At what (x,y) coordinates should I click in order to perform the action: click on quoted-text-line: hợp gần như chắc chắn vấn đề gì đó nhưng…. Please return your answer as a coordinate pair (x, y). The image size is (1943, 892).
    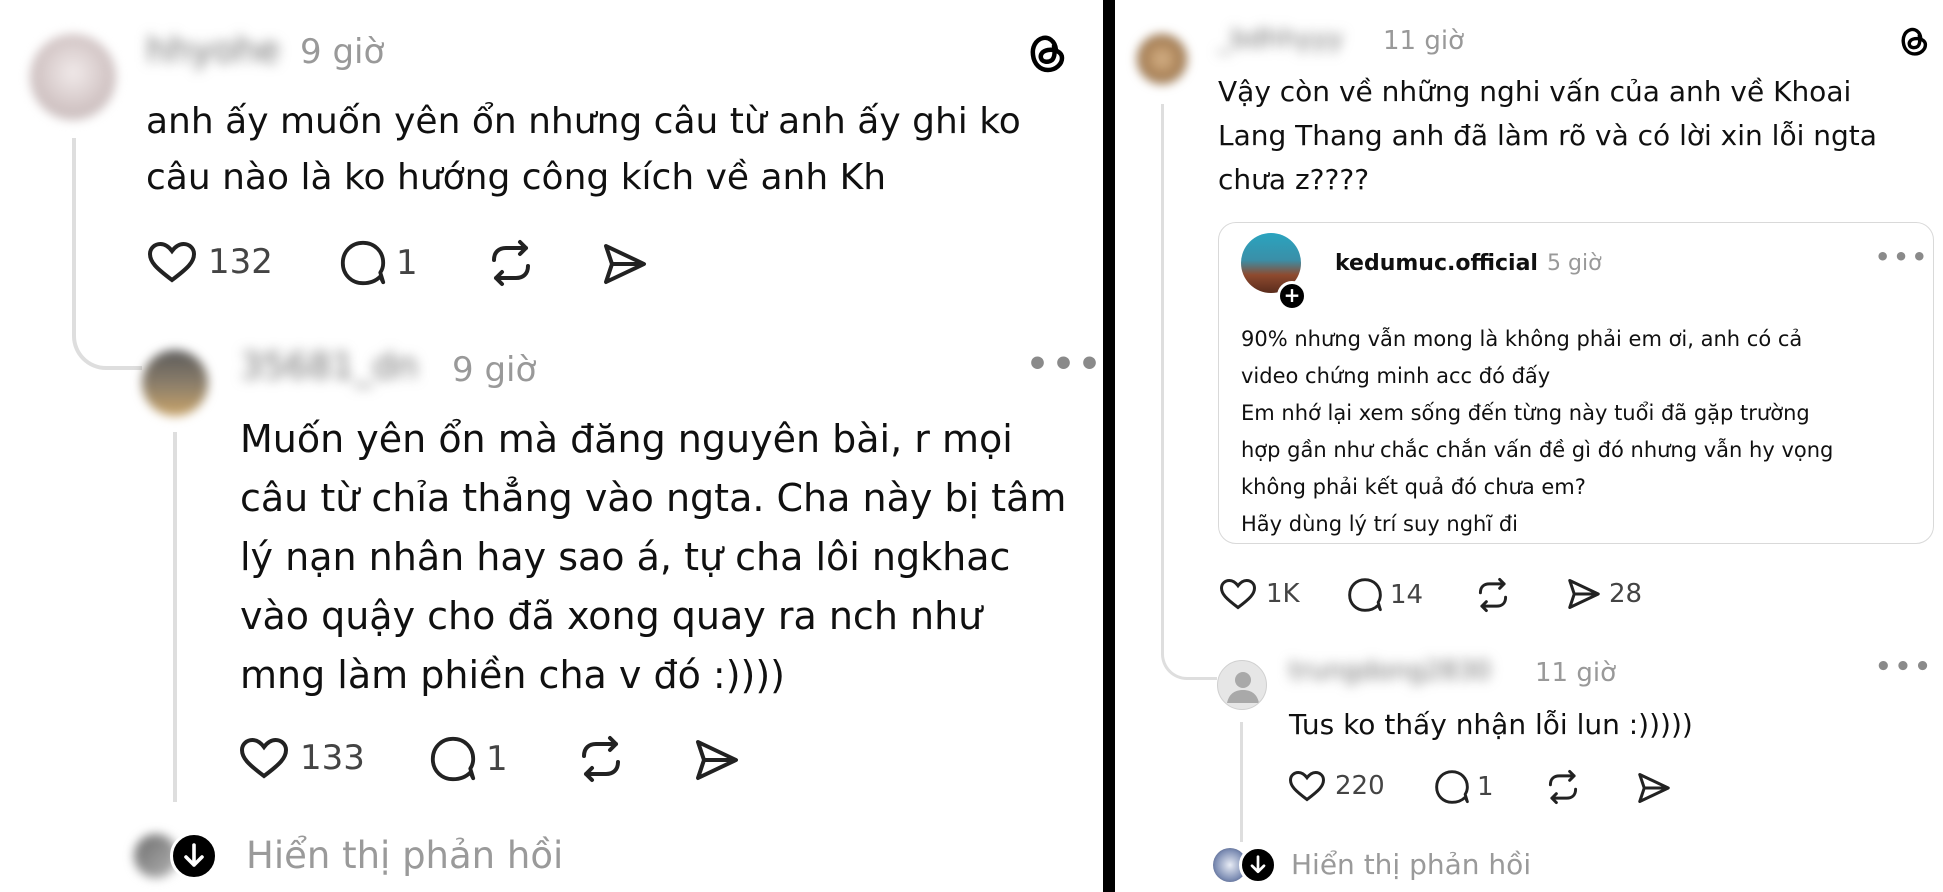
    Looking at the image, I should click on (1537, 450).